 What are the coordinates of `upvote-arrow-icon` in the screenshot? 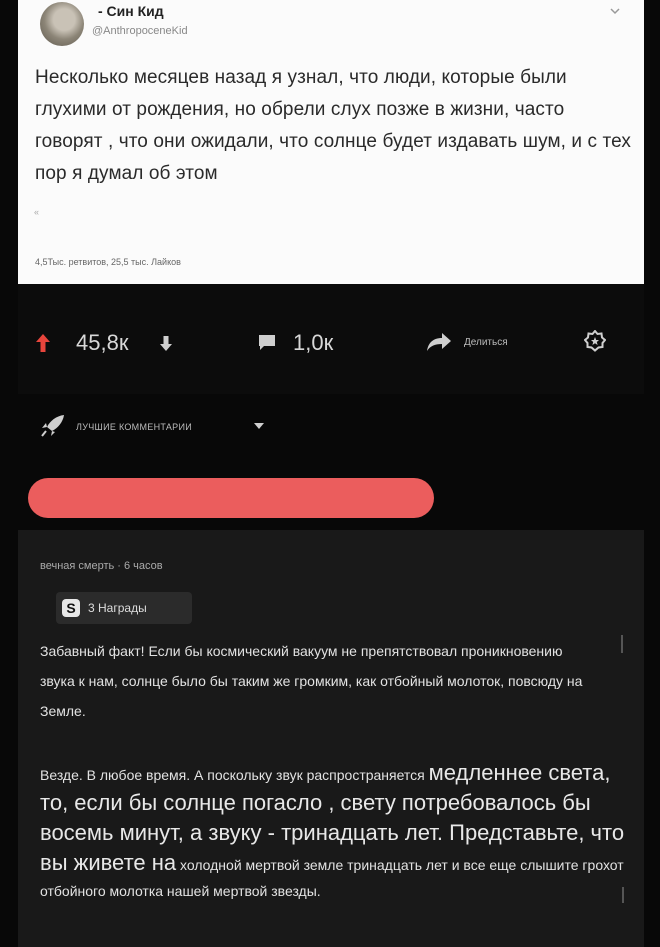 It's located at (43, 343).